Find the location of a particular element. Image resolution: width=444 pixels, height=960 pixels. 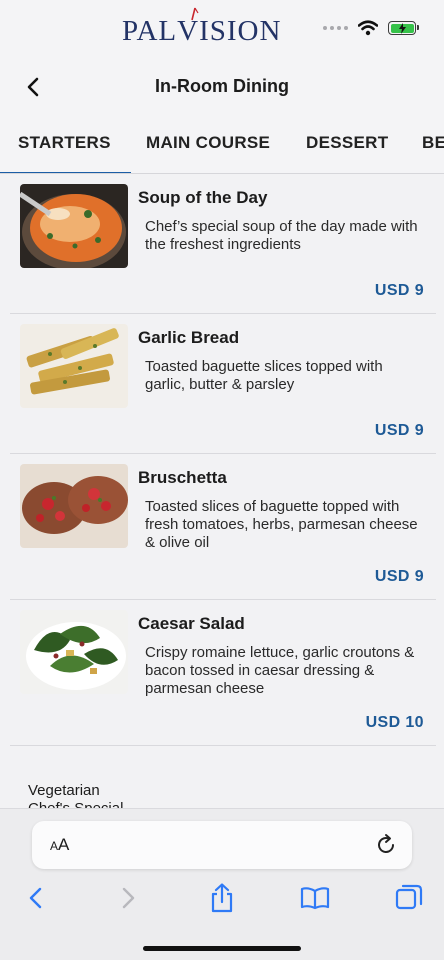

bookmarks-button is located at coordinates (315, 898).